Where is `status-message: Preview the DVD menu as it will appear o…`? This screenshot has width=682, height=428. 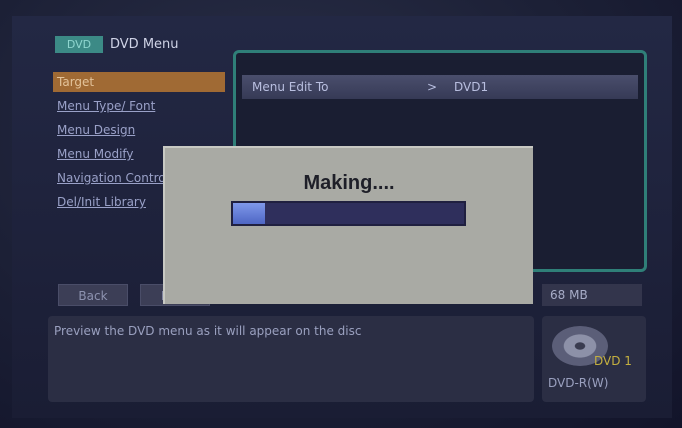
status-message: Preview the DVD menu as it will appear o… is located at coordinates (291, 359).